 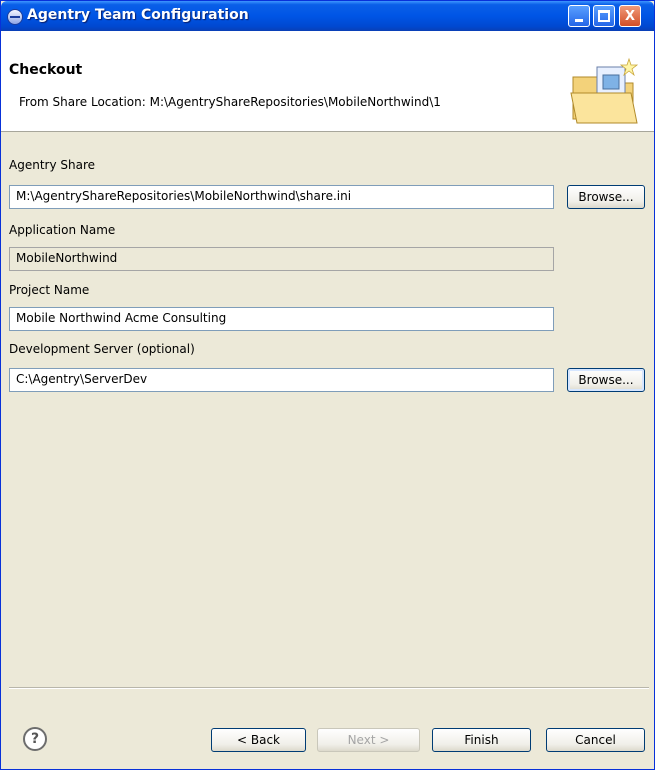 What do you see at coordinates (35, 739) in the screenshot?
I see `help-icon: ?` at bounding box center [35, 739].